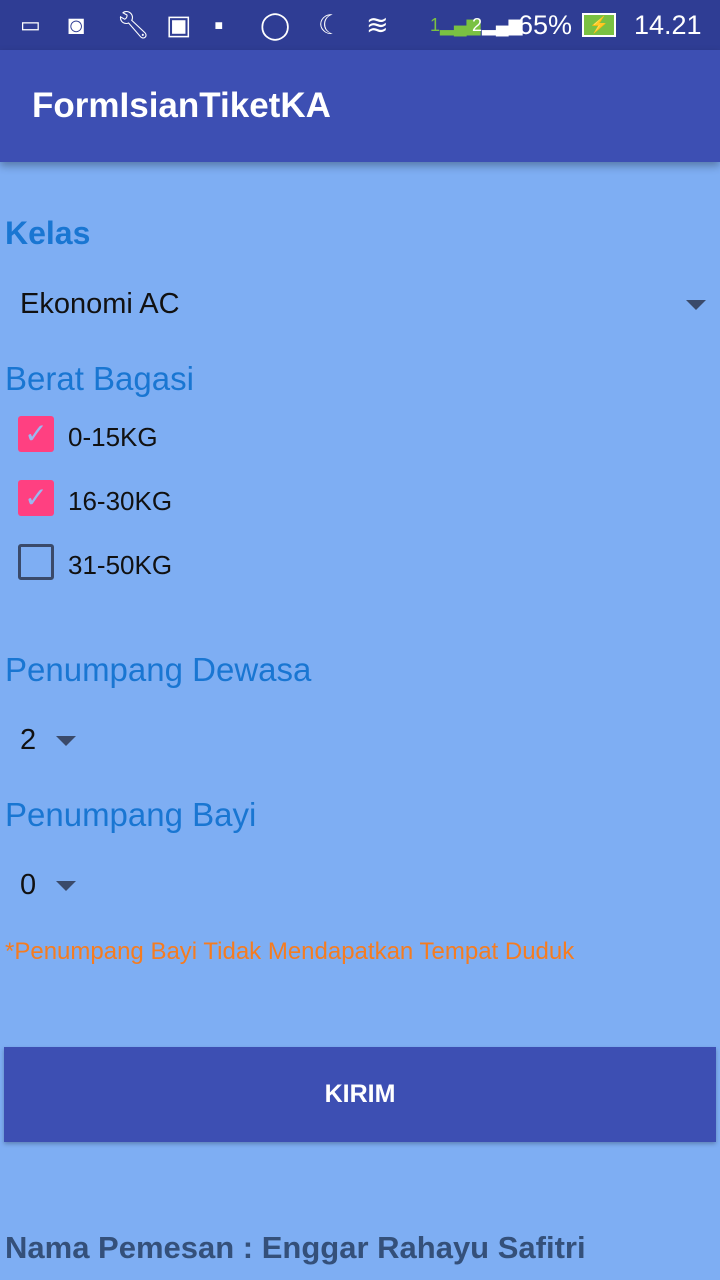 The image size is (720, 1280). I want to click on dewasa-value: 2, so click(28, 740).